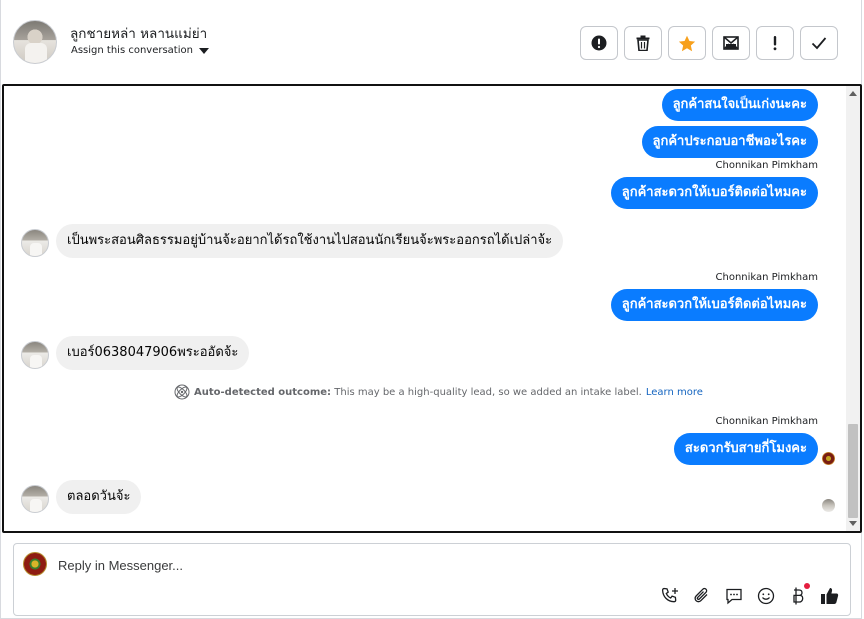  I want to click on reply-composer, so click(432, 579).